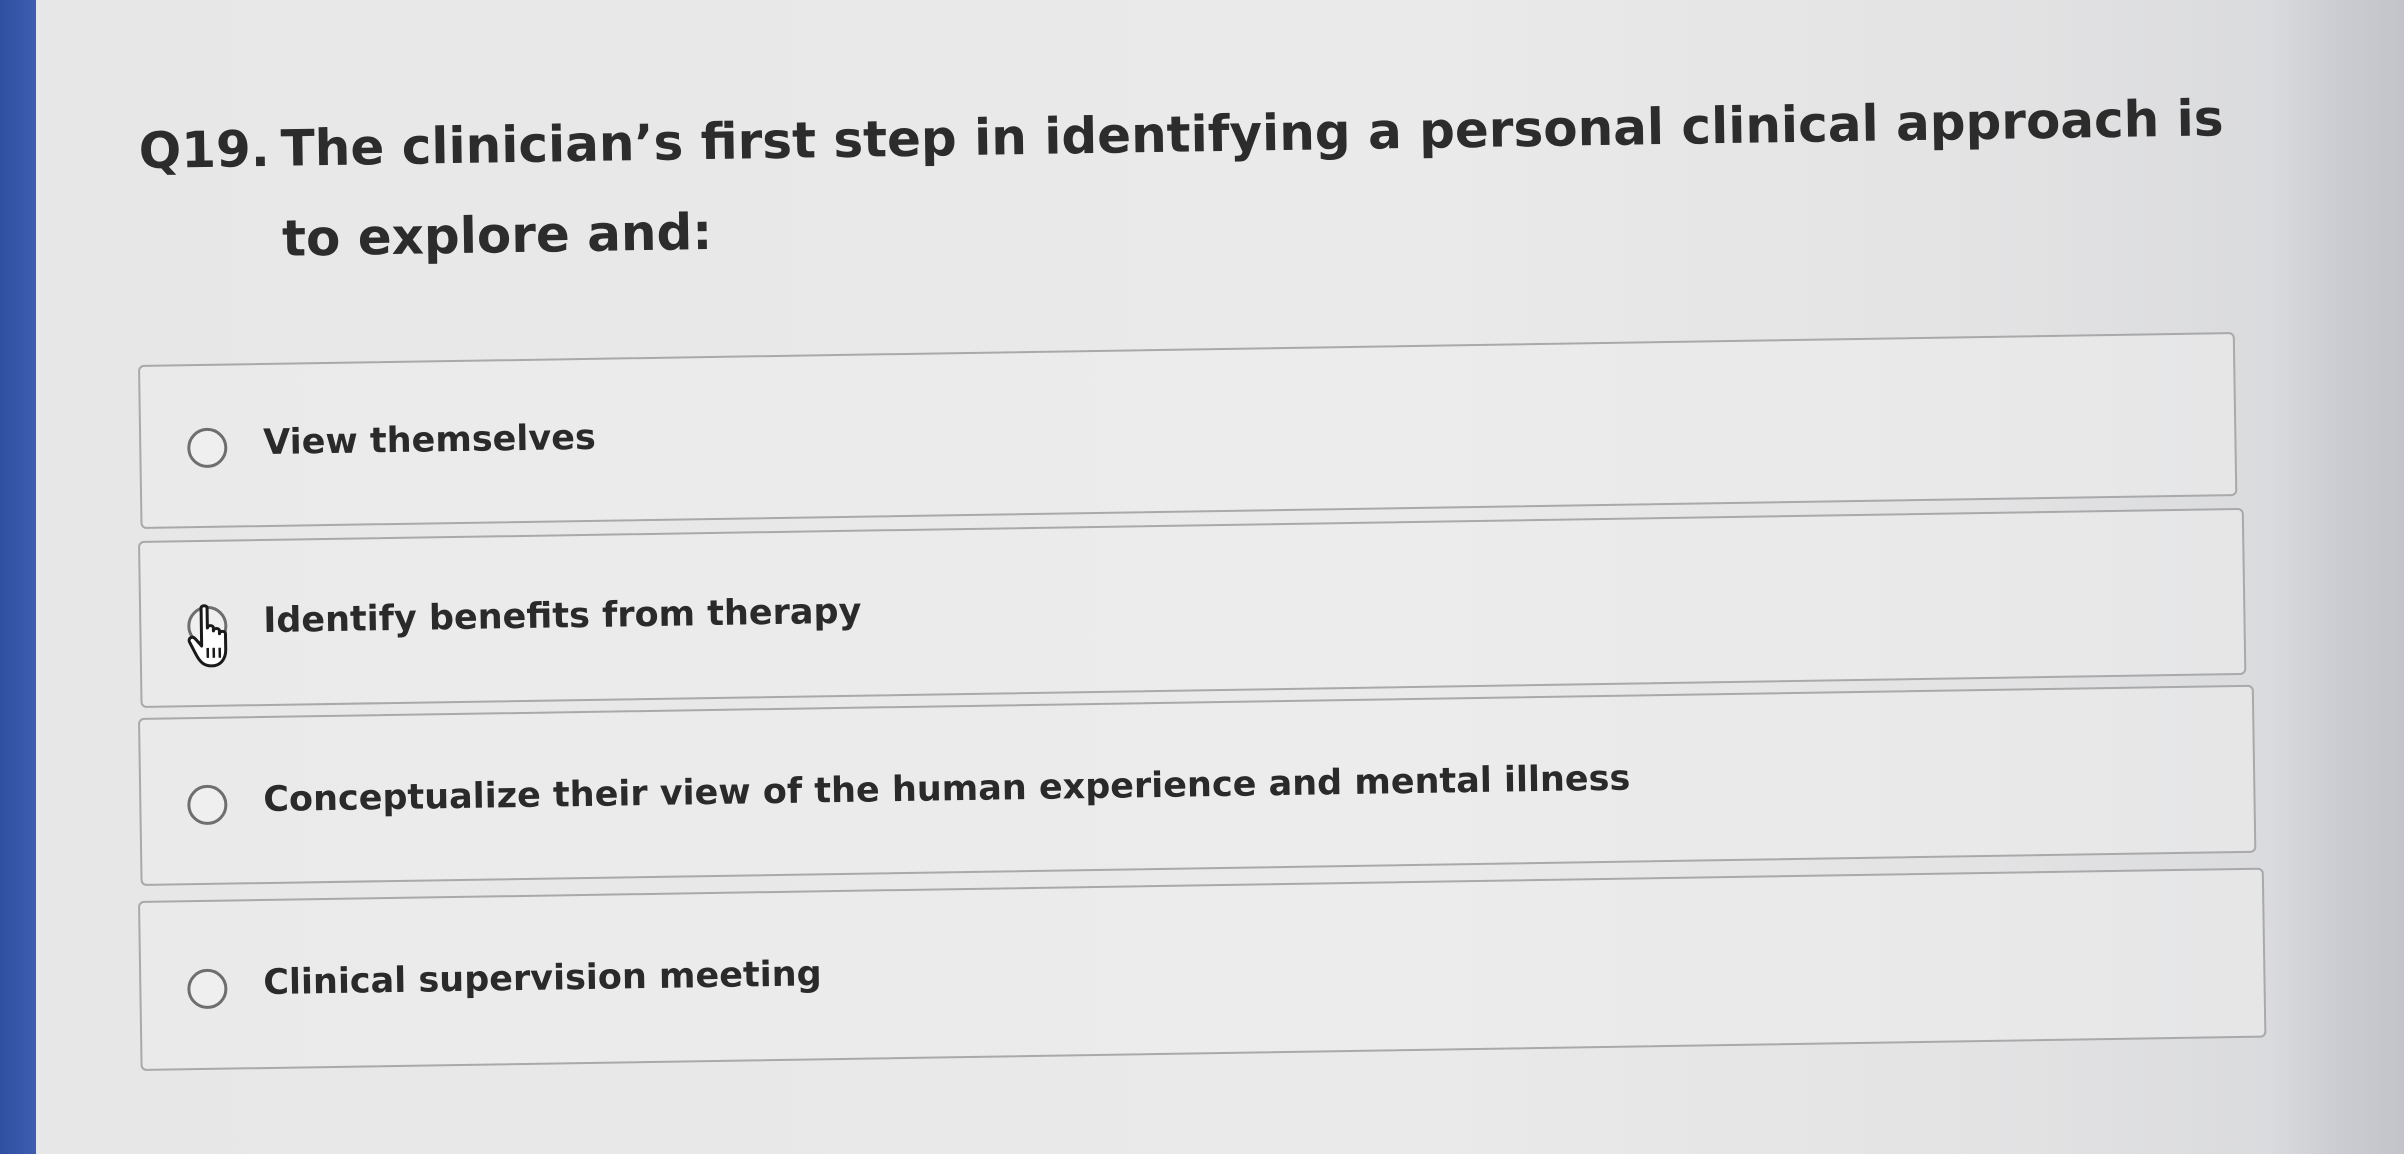 This screenshot has height=1154, width=2404. I want to click on right-edge-shade, so click(2337, 577).